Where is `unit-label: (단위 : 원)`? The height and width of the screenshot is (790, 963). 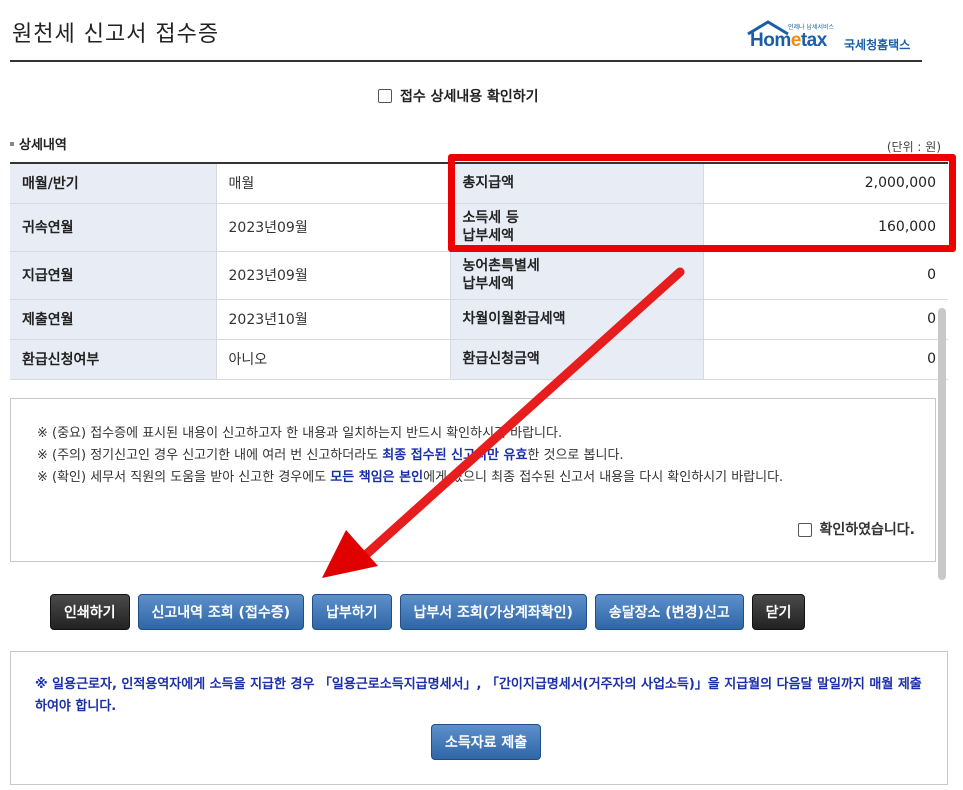
unit-label: (단위 : 원) is located at coordinates (913, 147).